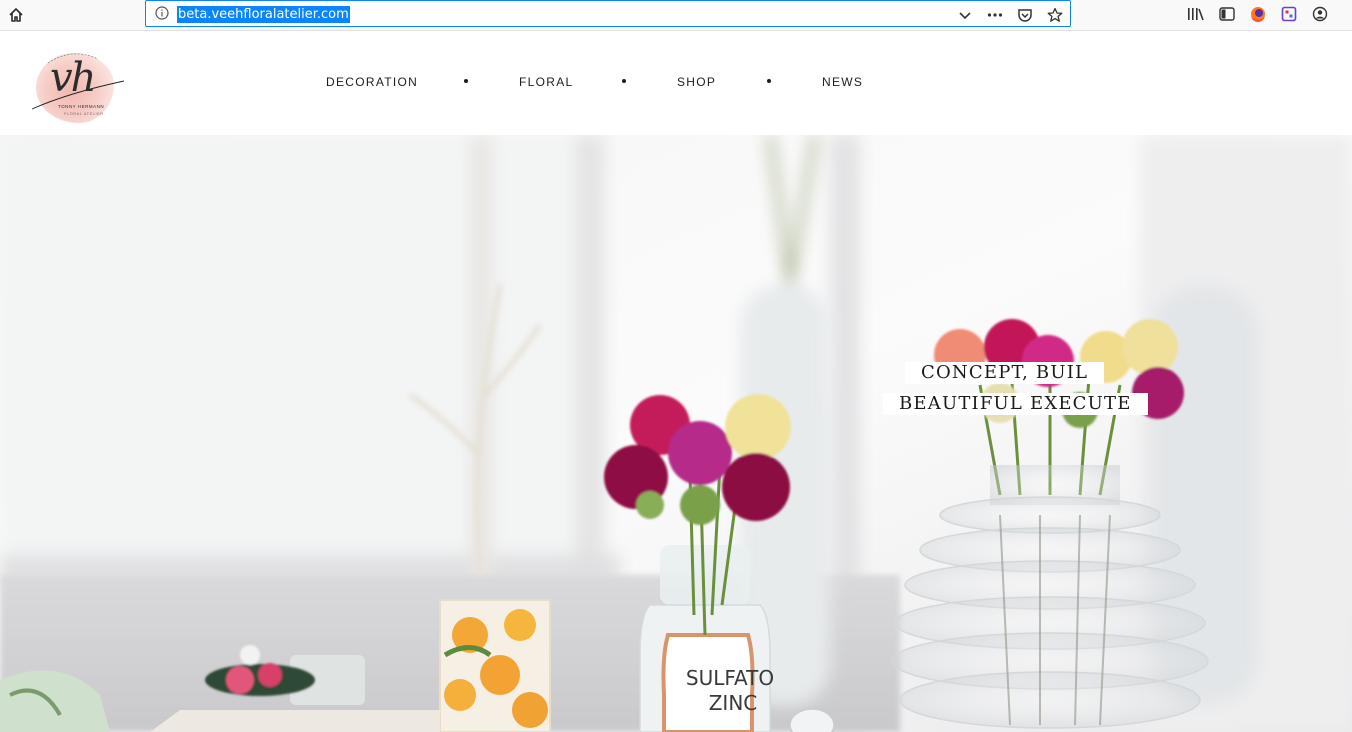 This screenshot has width=1352, height=732. Describe the element at coordinates (162, 15) in the screenshot. I see `info-icon` at that location.